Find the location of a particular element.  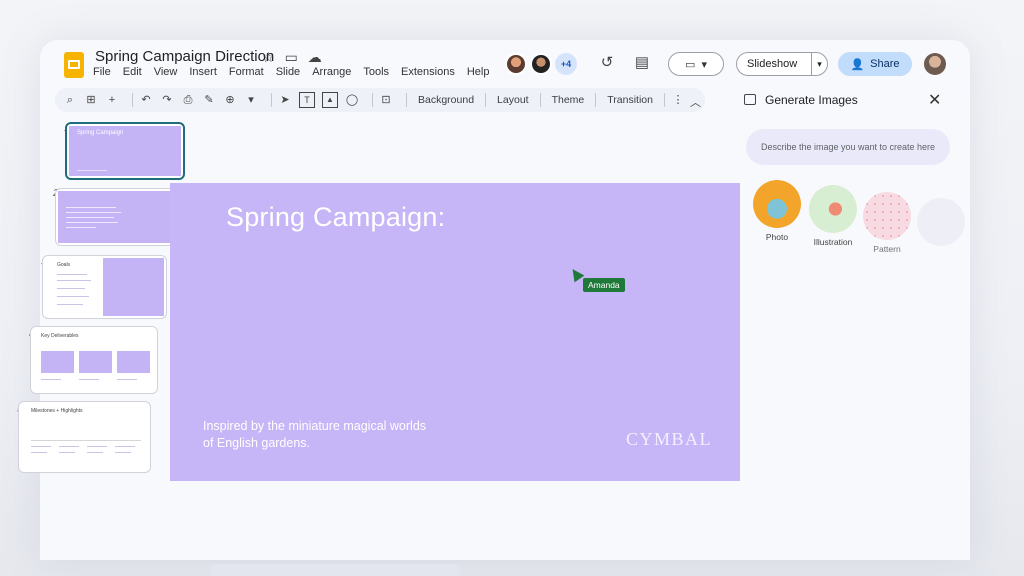

select-cursor-icon: ➤ is located at coordinates (285, 100).